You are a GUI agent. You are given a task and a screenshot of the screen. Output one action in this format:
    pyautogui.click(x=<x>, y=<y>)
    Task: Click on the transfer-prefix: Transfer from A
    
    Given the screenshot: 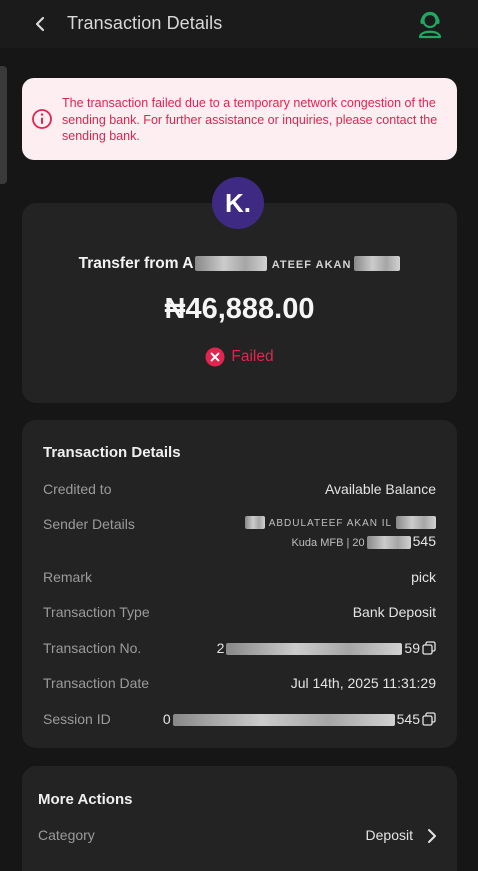 What is the action you would take?
    pyautogui.click(x=136, y=263)
    